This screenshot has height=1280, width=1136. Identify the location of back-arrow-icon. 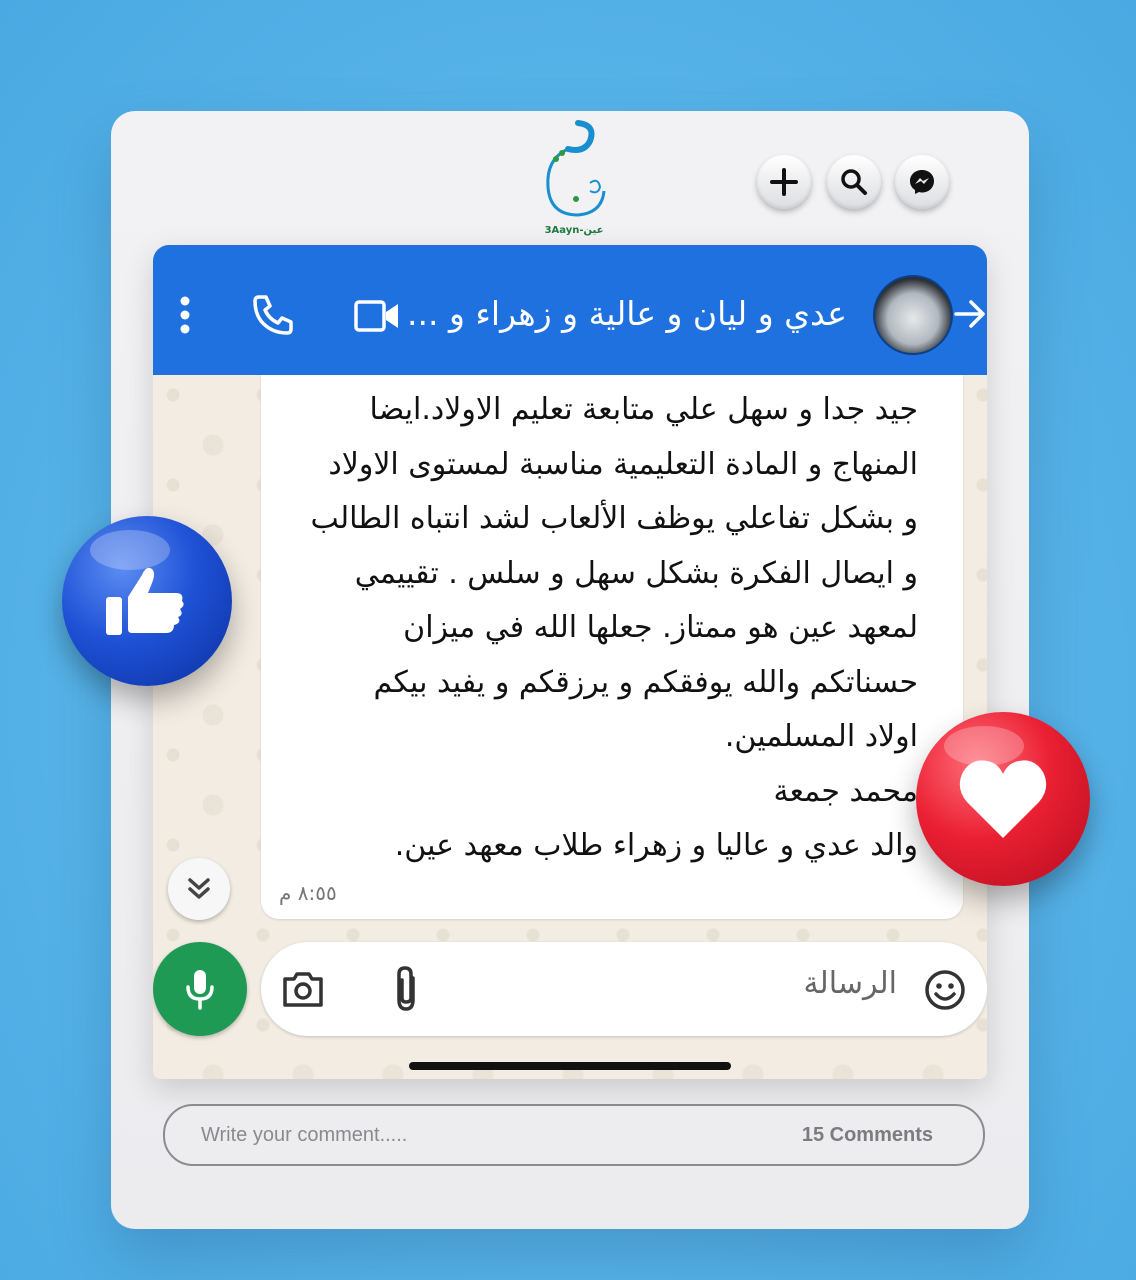
(970, 314).